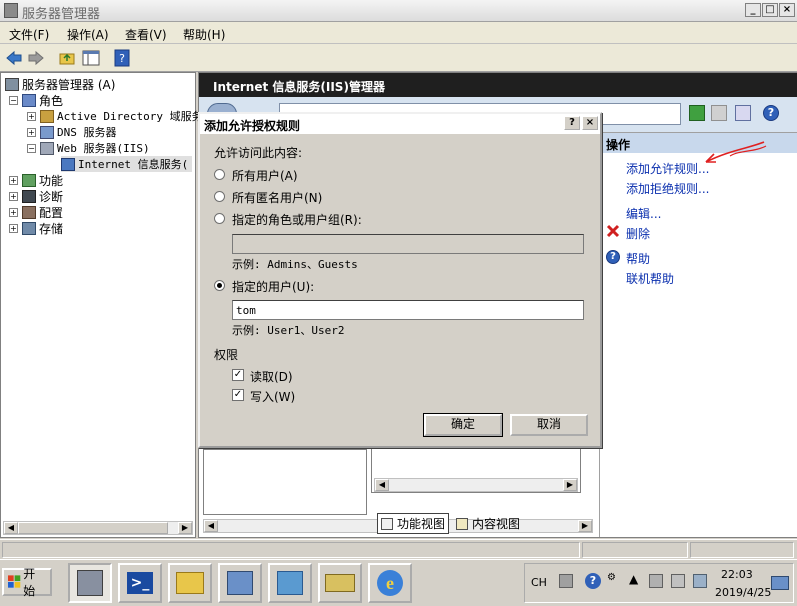 Image resolution: width=797 pixels, height=606 pixels. Describe the element at coordinates (539, 582) in the screenshot. I see `language-indicator: CH` at that location.